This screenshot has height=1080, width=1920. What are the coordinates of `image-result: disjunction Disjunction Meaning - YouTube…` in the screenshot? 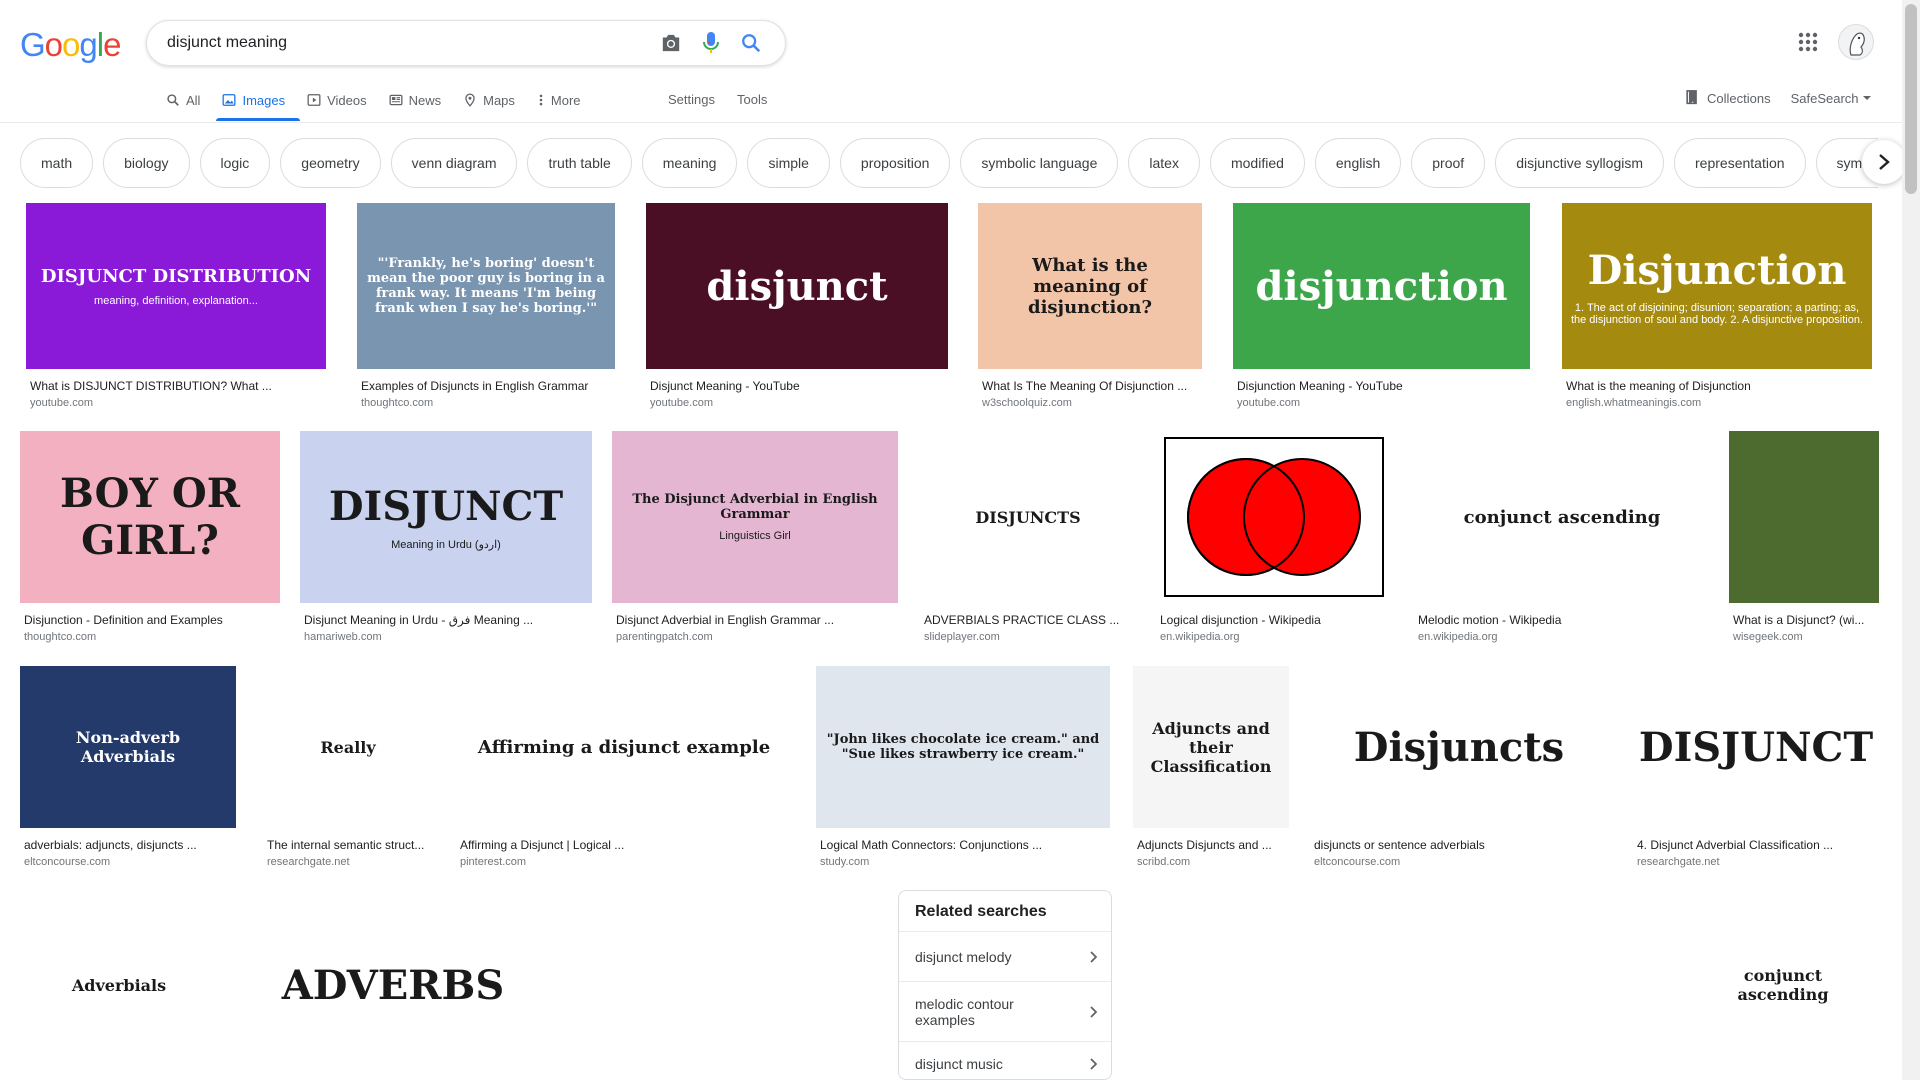 It's located at (1381, 310).